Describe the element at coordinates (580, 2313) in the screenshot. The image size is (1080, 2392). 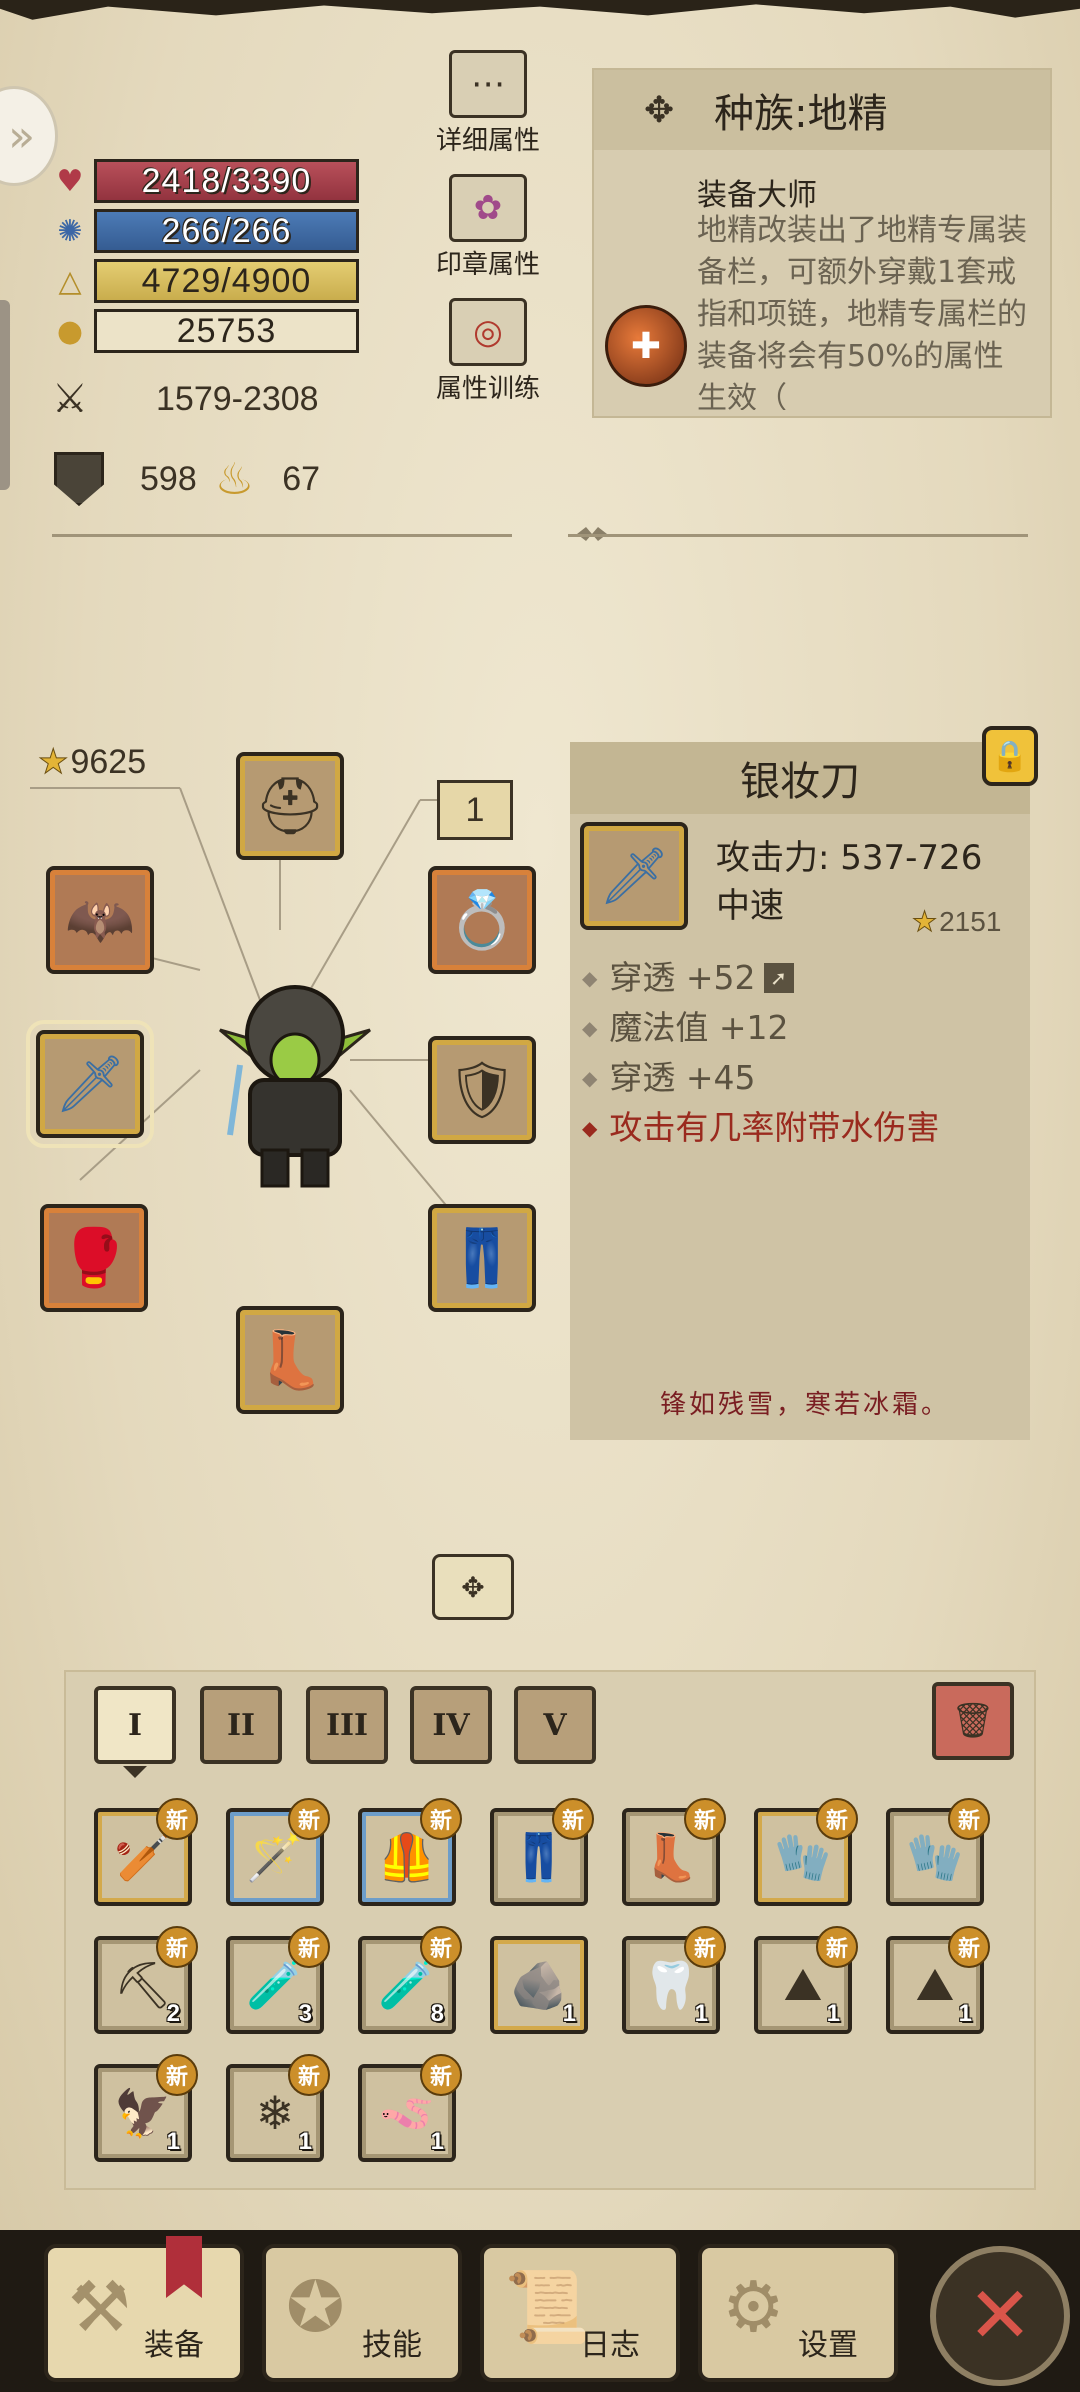
I see `nav-log: 📜 日志` at that location.